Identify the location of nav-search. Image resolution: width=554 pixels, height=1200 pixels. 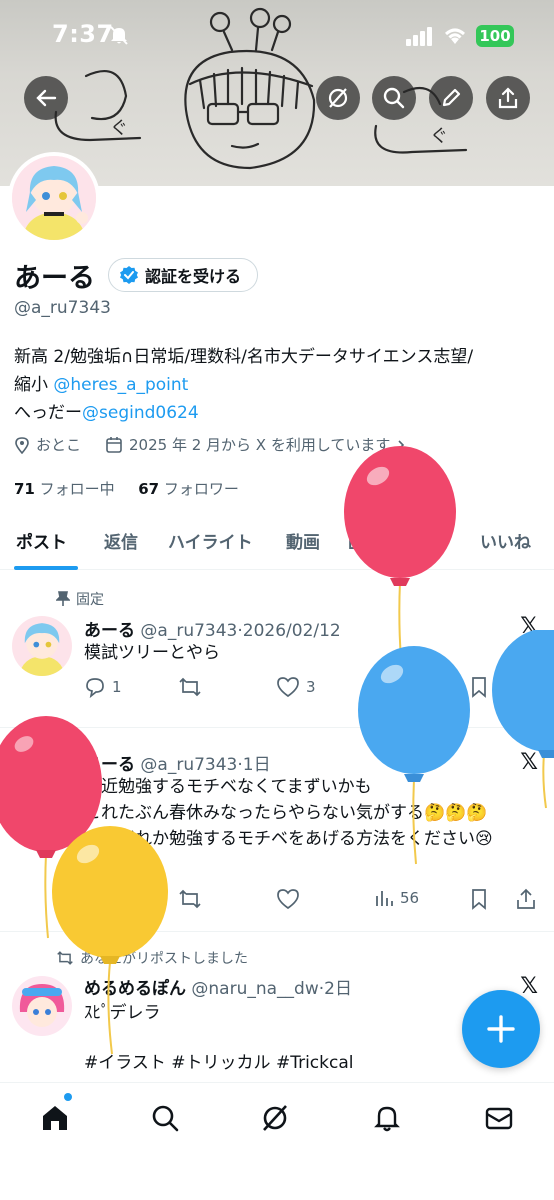
(165, 1118).